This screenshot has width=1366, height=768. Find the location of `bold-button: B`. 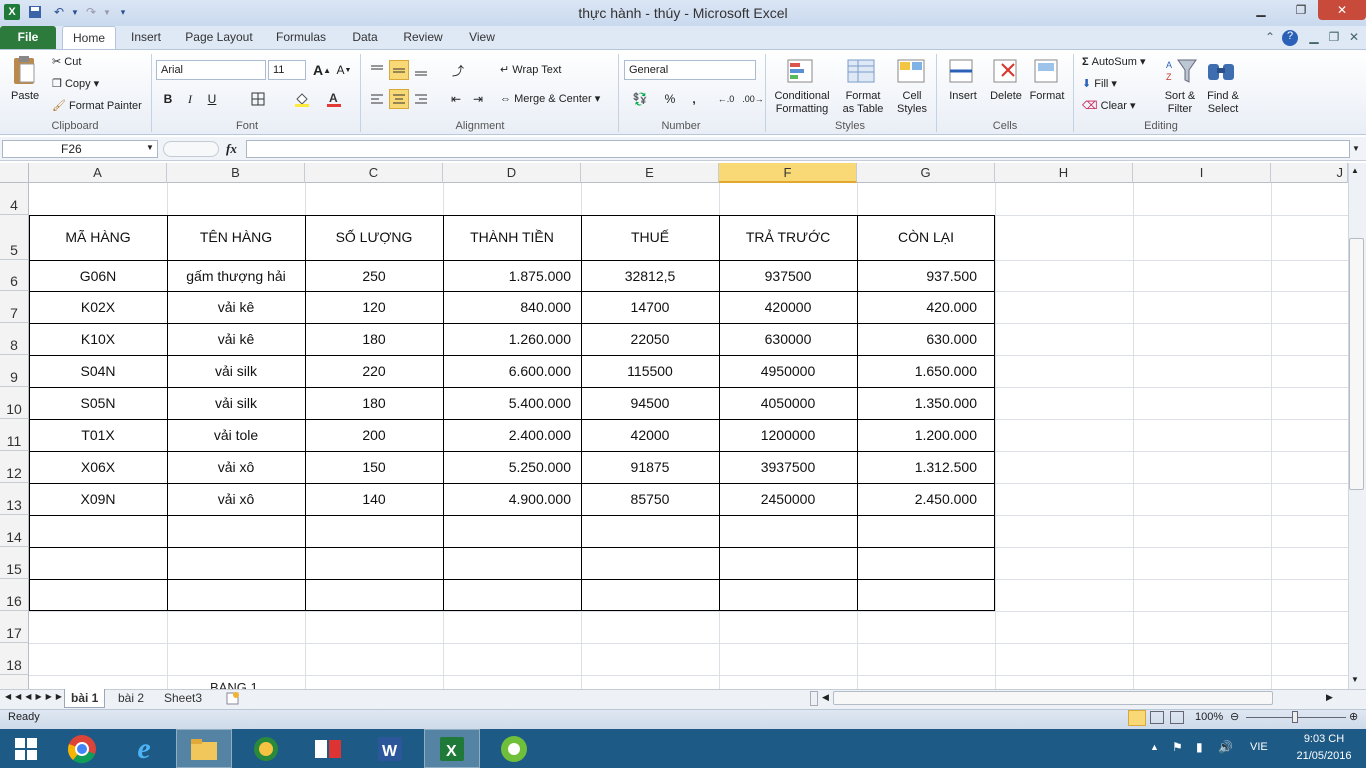

bold-button: B is located at coordinates (168, 99).